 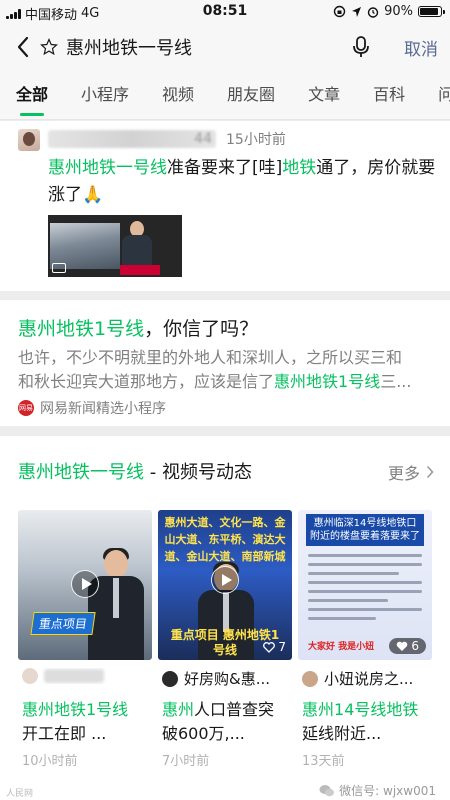 I want to click on news-anchor-image, so click(x=137, y=246).